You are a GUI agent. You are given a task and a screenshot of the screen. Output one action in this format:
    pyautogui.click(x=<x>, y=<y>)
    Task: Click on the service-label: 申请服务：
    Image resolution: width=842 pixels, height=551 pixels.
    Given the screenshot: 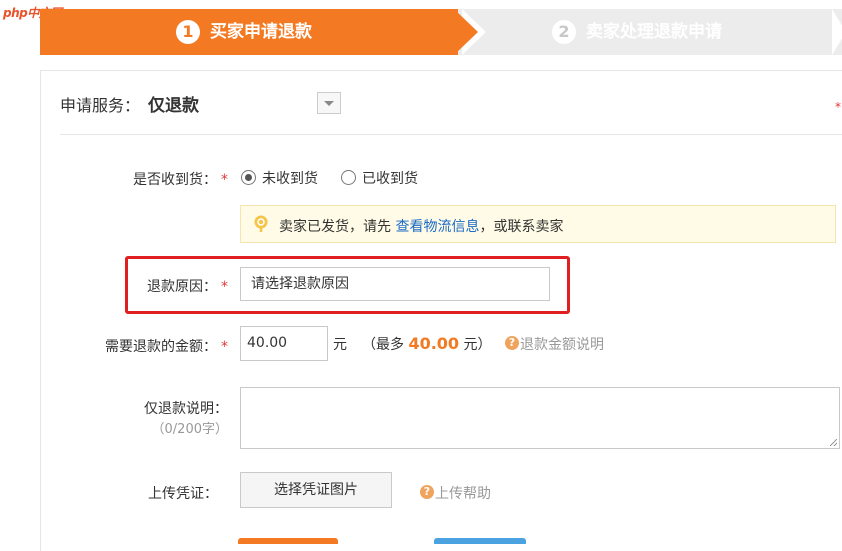 What is the action you would take?
    pyautogui.click(x=100, y=105)
    